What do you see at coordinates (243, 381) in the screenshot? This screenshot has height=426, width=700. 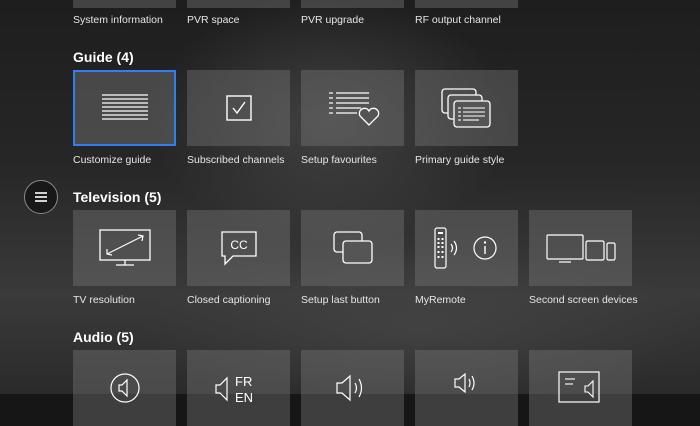 I see `language-fr-text: FR` at bounding box center [243, 381].